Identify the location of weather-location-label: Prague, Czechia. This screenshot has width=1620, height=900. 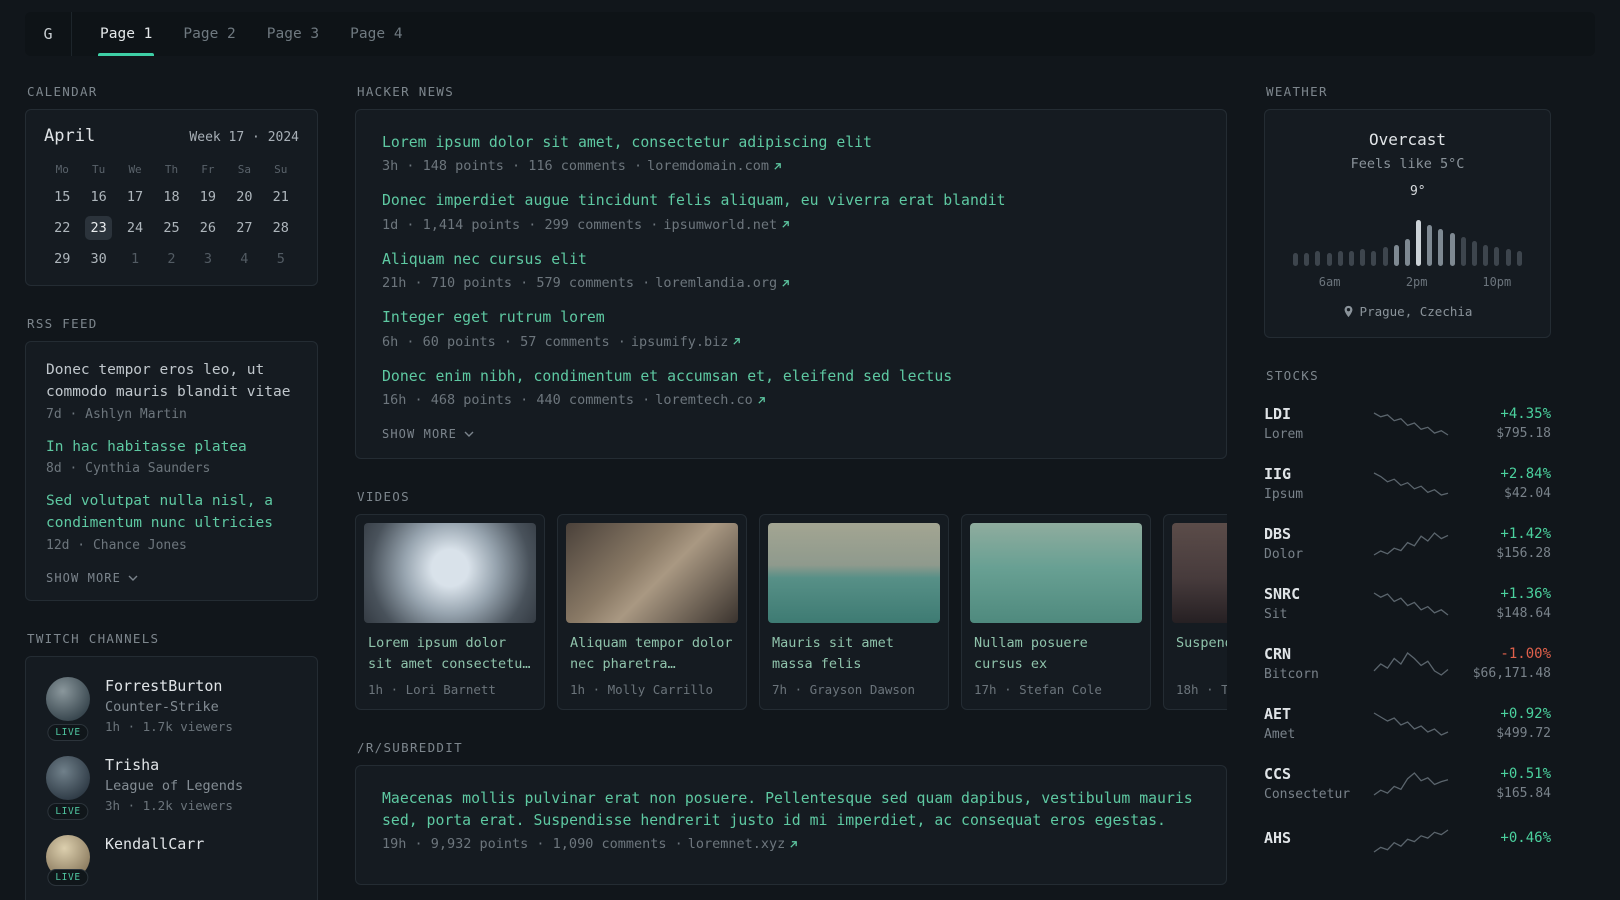
(1416, 311).